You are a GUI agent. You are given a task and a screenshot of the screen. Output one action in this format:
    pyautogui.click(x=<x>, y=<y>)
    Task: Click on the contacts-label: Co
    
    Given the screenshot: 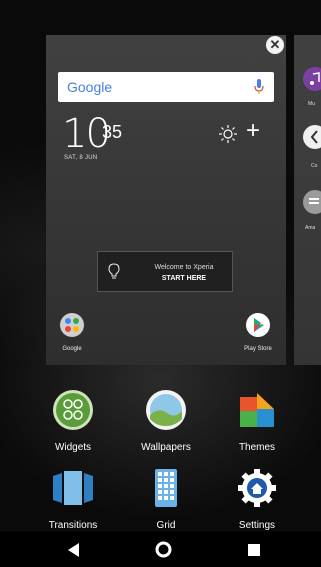 What is the action you would take?
    pyautogui.click(x=314, y=166)
    